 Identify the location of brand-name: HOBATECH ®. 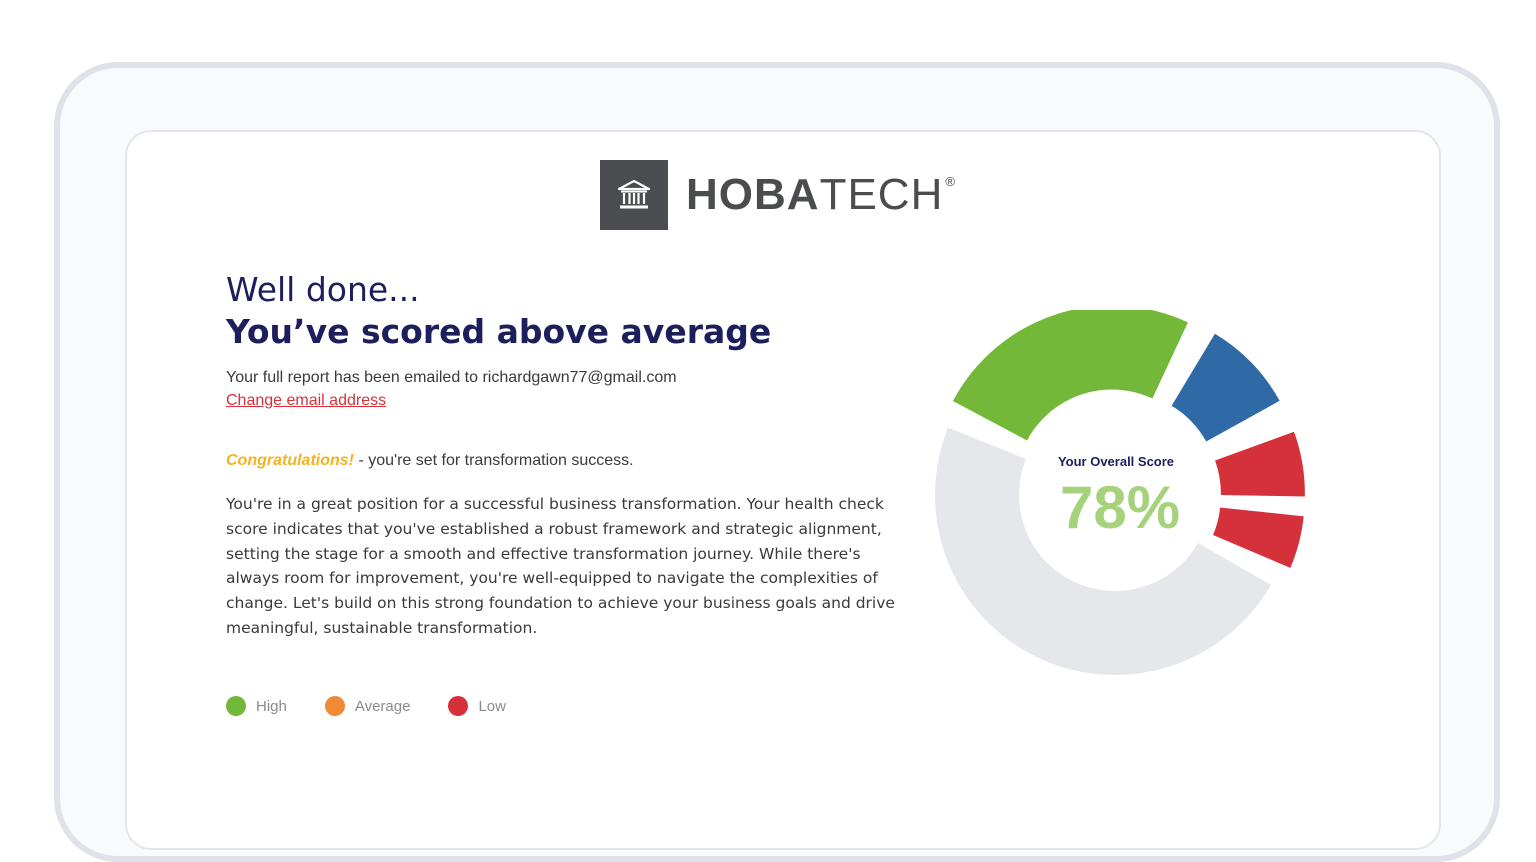
(821, 195).